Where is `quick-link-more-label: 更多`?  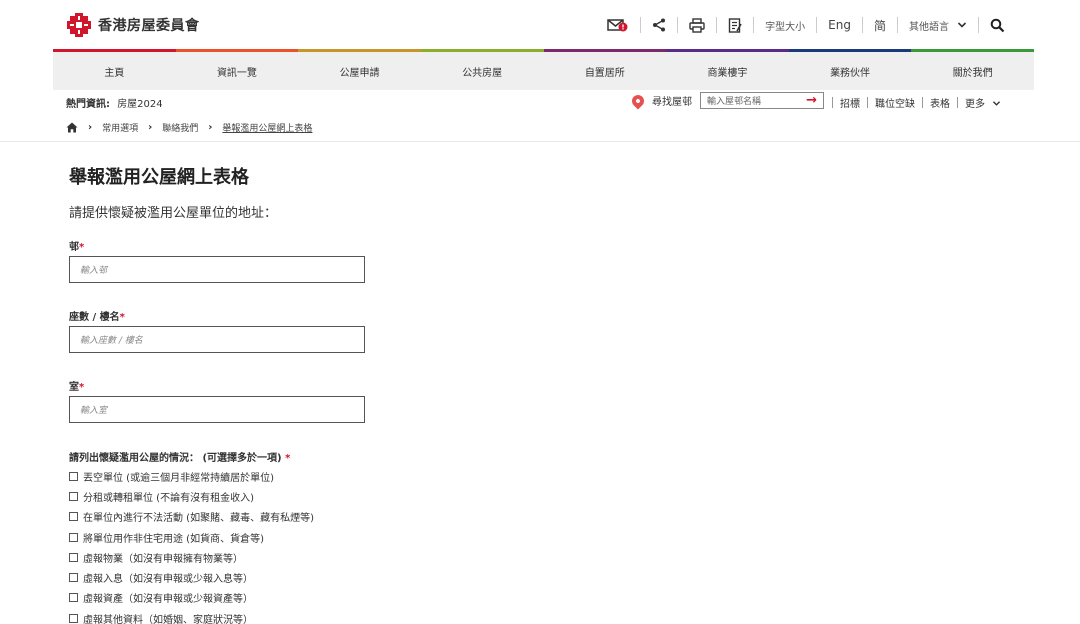
quick-link-more-label: 更多 is located at coordinates (975, 104).